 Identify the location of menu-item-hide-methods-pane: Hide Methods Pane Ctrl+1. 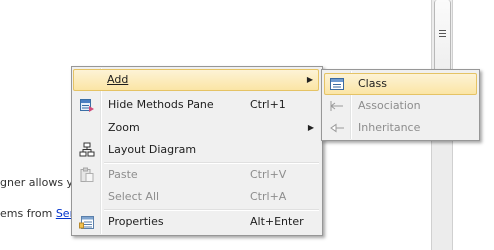
(197, 105).